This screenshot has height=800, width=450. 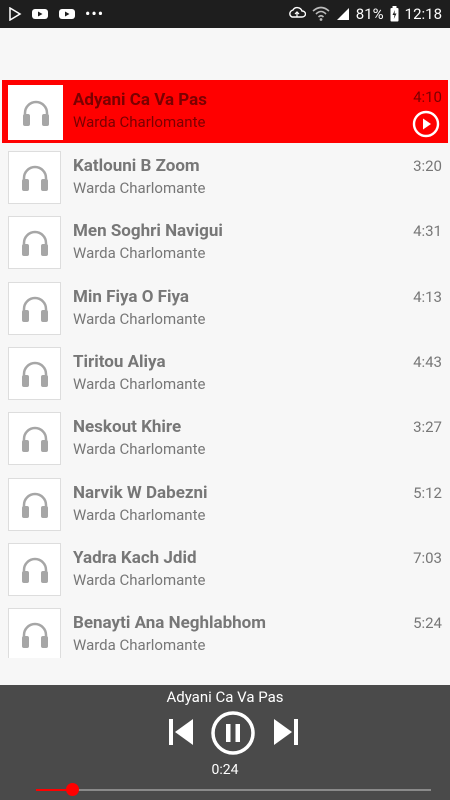 I want to click on song-duration: 3:27, so click(x=427, y=427).